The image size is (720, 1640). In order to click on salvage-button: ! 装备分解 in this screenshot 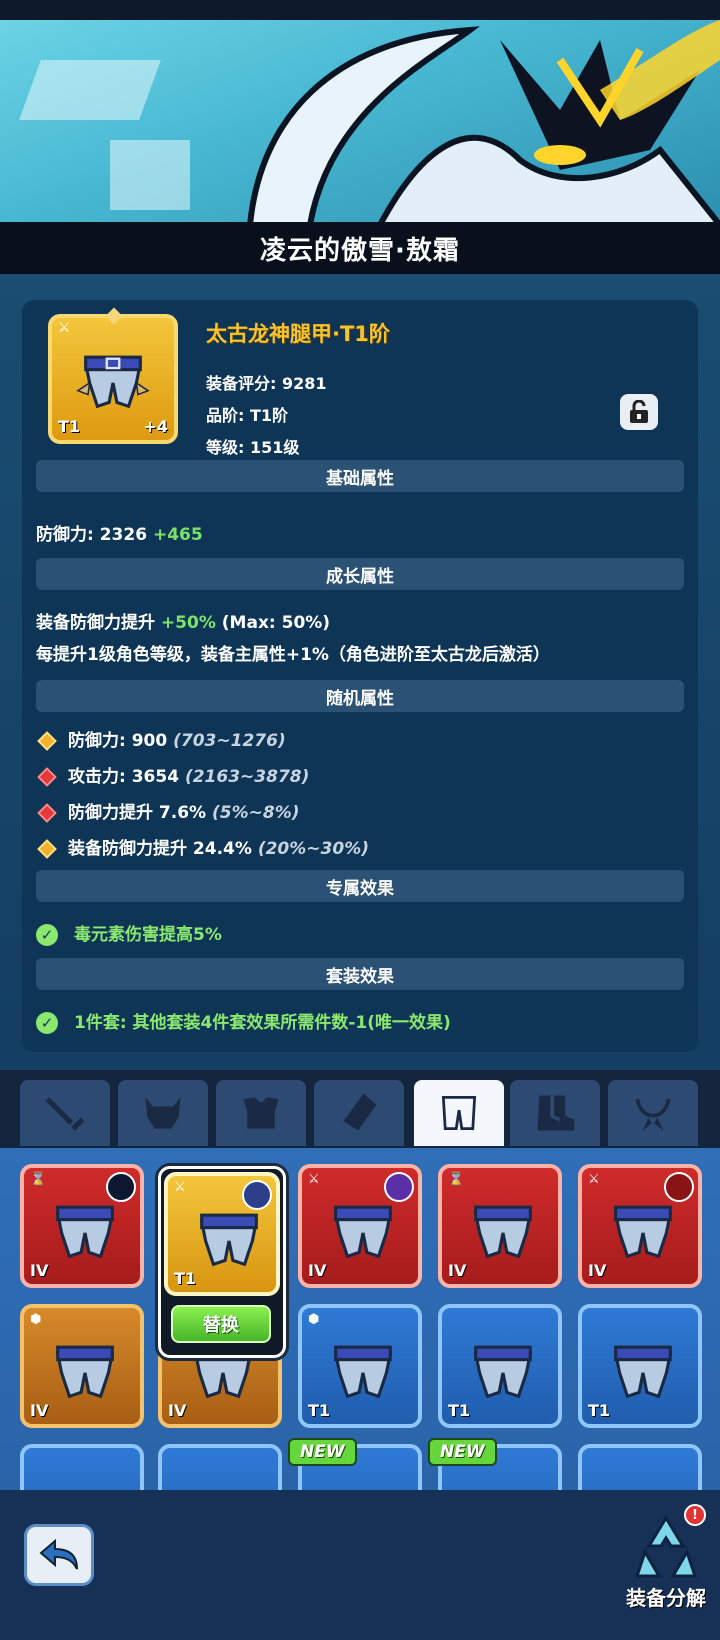, I will do `click(666, 1559)`.